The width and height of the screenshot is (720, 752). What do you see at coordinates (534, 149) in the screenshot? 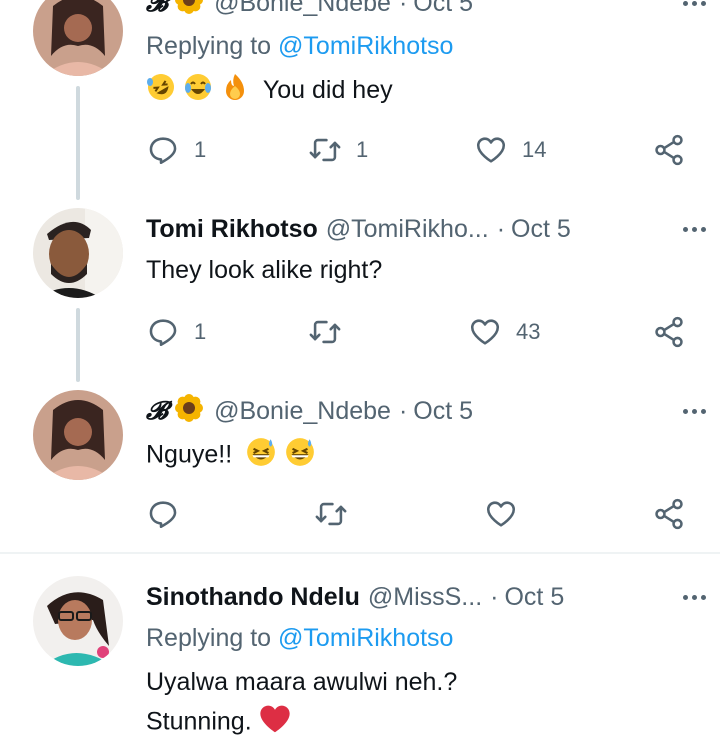
I see `like-count: 14` at bounding box center [534, 149].